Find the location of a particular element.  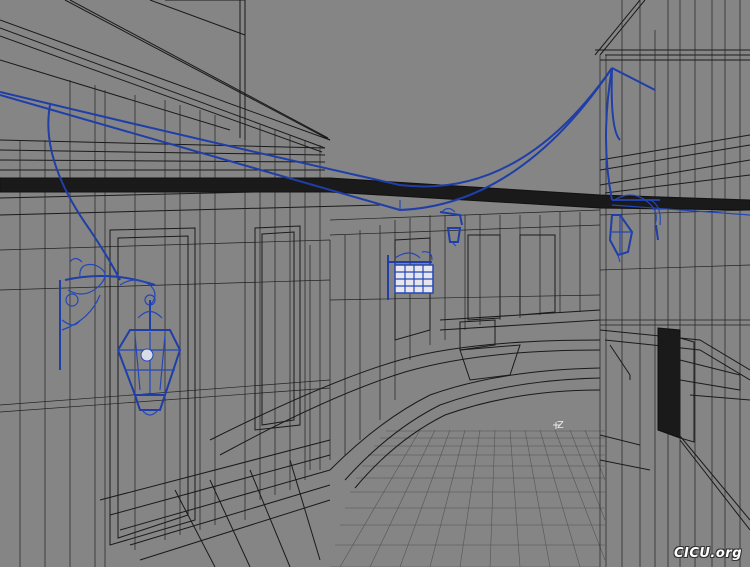

lantern-small-center is located at coordinates (451, 227).